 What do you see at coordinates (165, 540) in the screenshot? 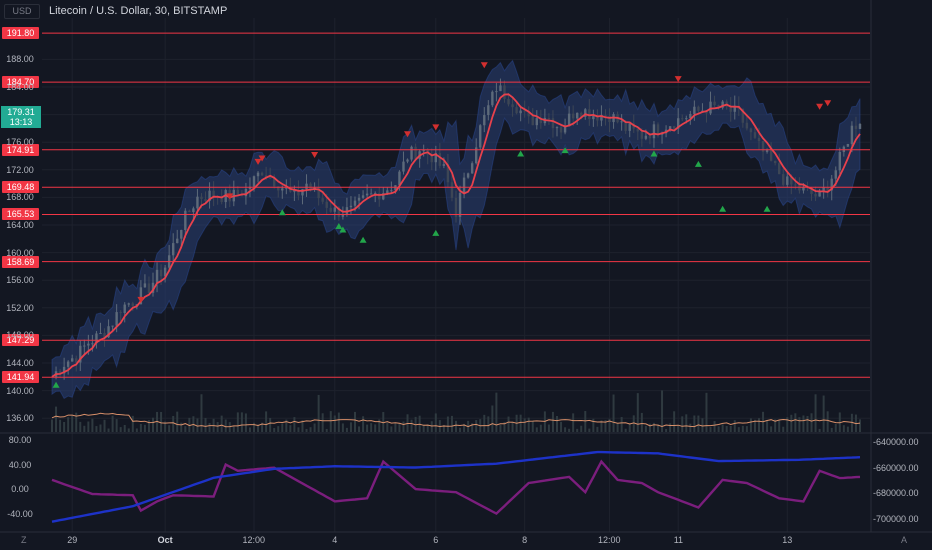
I see `time-tick-label: Oct` at bounding box center [165, 540].